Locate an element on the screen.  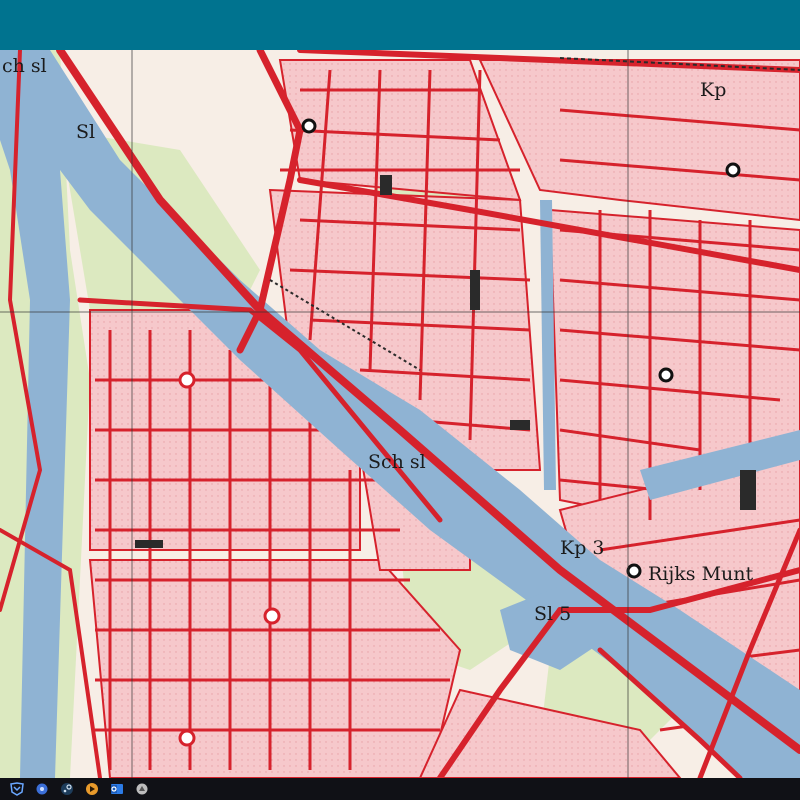
media-icon is located at coordinates (92, 789).